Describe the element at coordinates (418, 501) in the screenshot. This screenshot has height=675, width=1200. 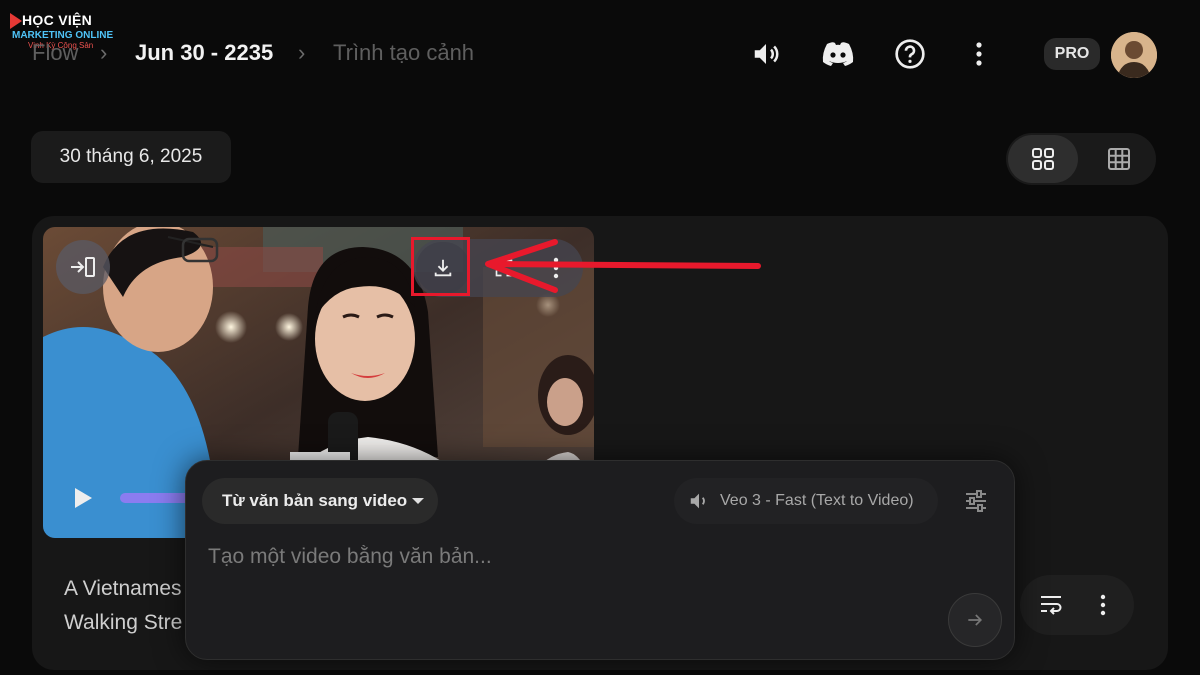
I see `caret-down-icon` at that location.